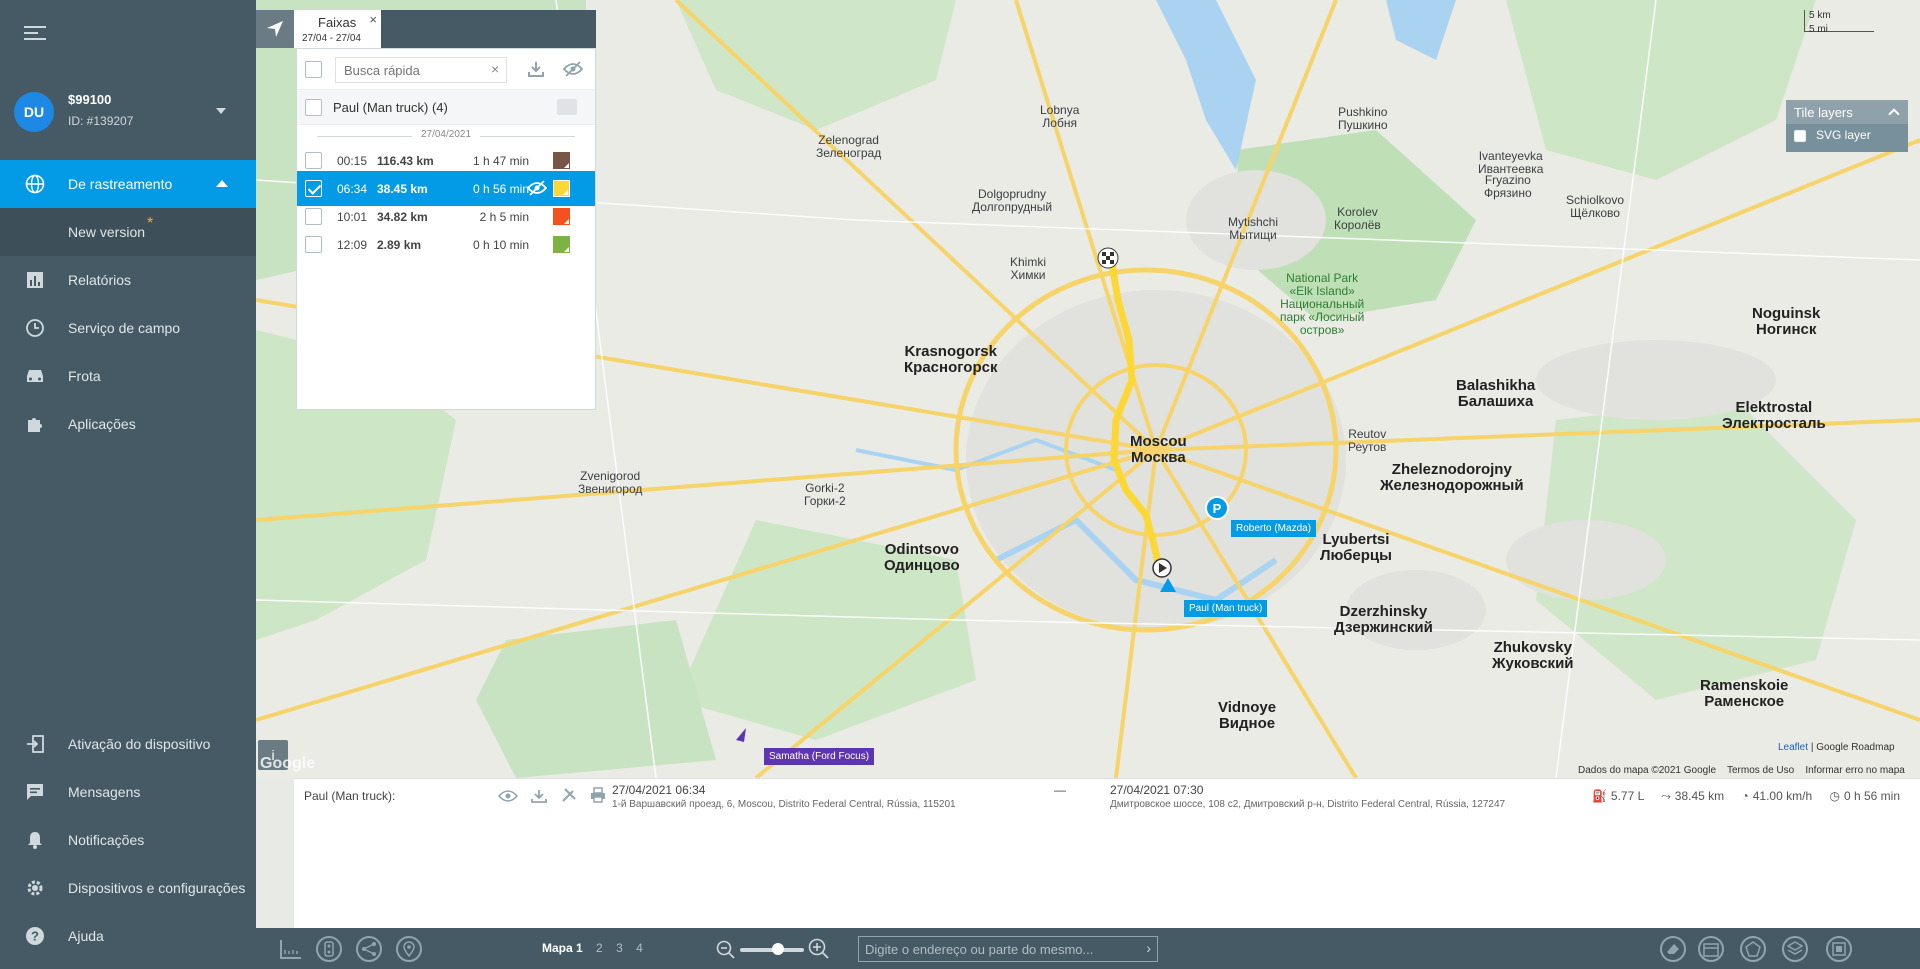 This screenshot has width=1920, height=969. Describe the element at coordinates (1367, 440) in the screenshot. I see `map-label: Reutov Реутов` at that location.